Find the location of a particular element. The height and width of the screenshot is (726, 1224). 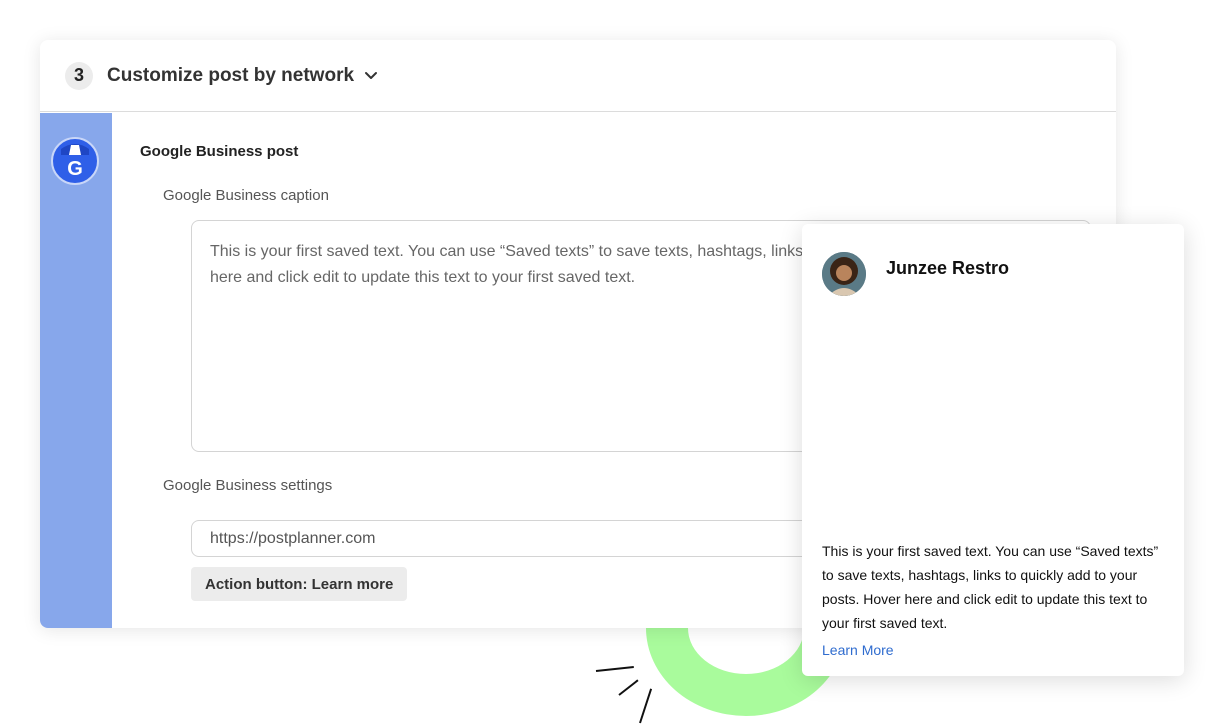

step-number-badge: 3 is located at coordinates (79, 75).